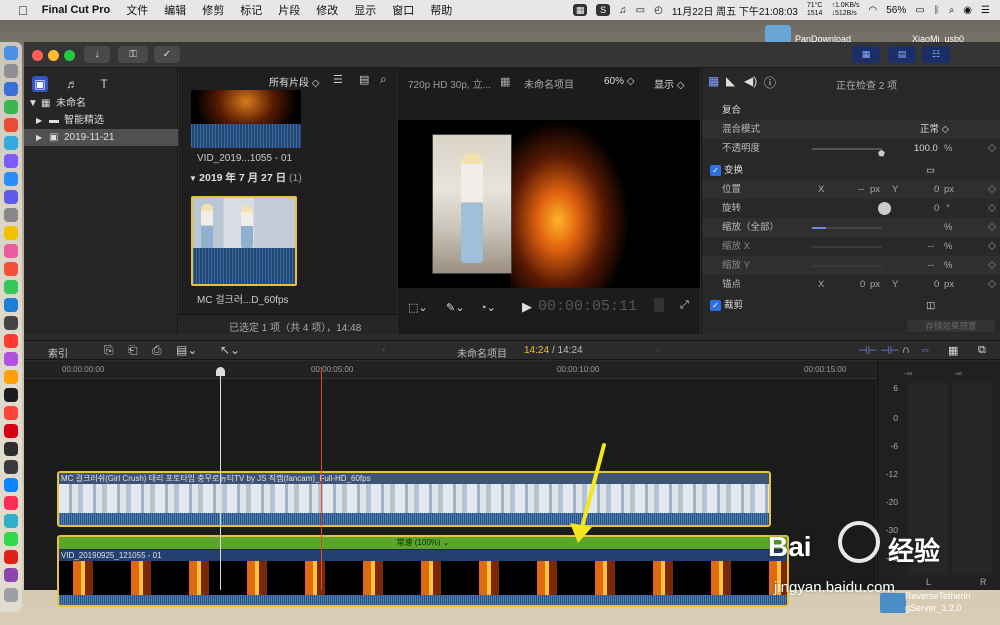 The image size is (1000, 625). Describe the element at coordinates (527, 307) in the screenshot. I see `play-button: ▶` at that location.